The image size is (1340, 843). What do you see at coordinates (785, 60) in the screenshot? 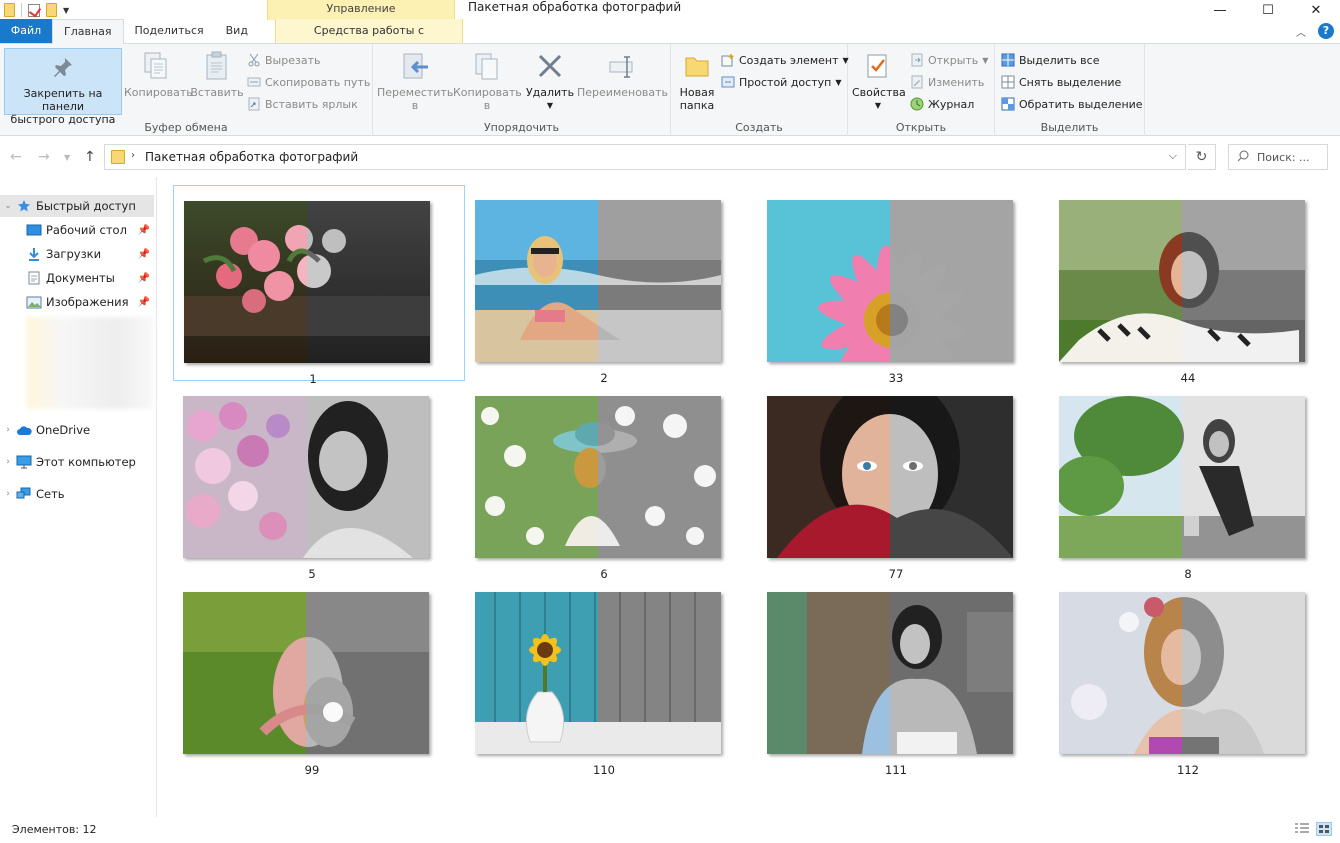
I see `new-item-button: Создать элемент ▼` at bounding box center [785, 60].